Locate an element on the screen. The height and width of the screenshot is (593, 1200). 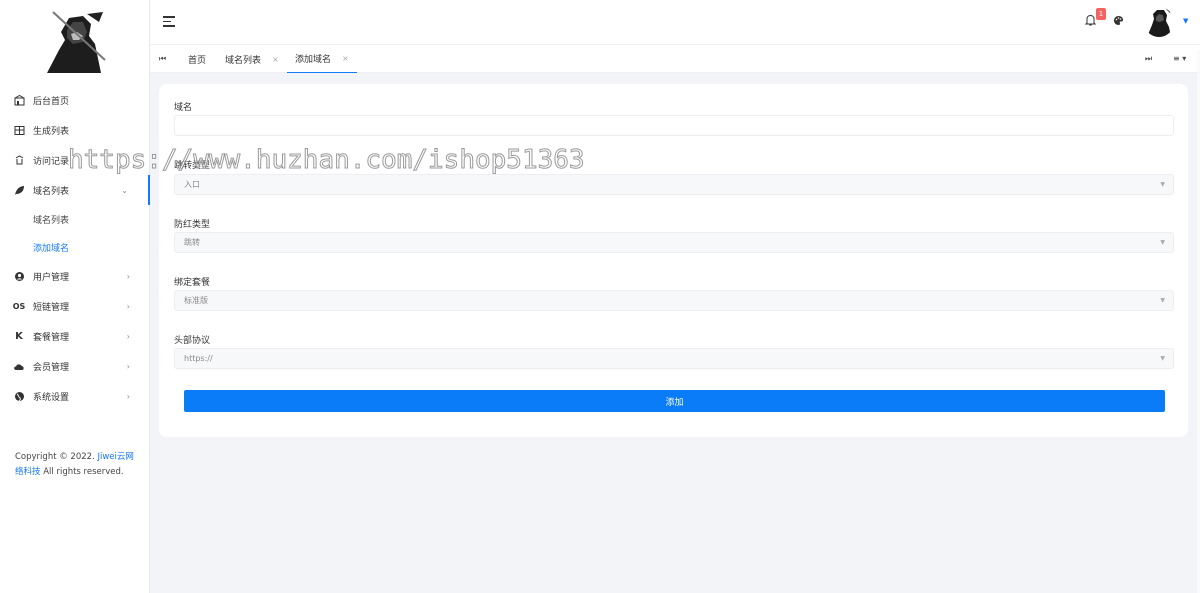
redirect-type-select: 入口 ▼ is located at coordinates (674, 184).